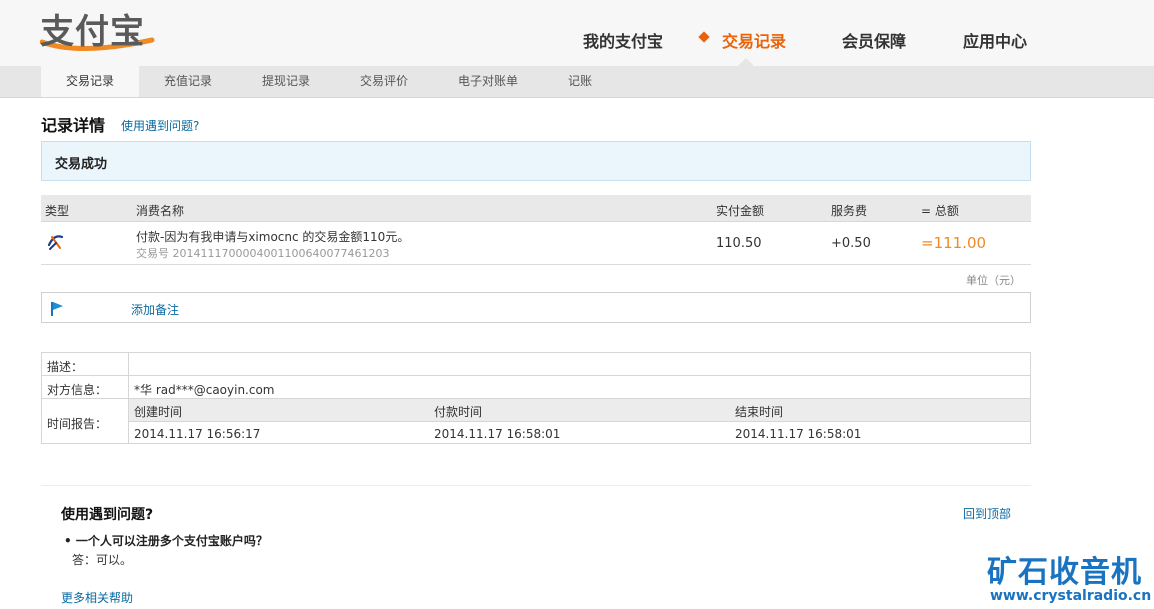 This screenshot has height=609, width=1154. I want to click on sub-nav: 交易记录 充值记录 提现记录 交易评价 电子对账单 记账, so click(577, 82).